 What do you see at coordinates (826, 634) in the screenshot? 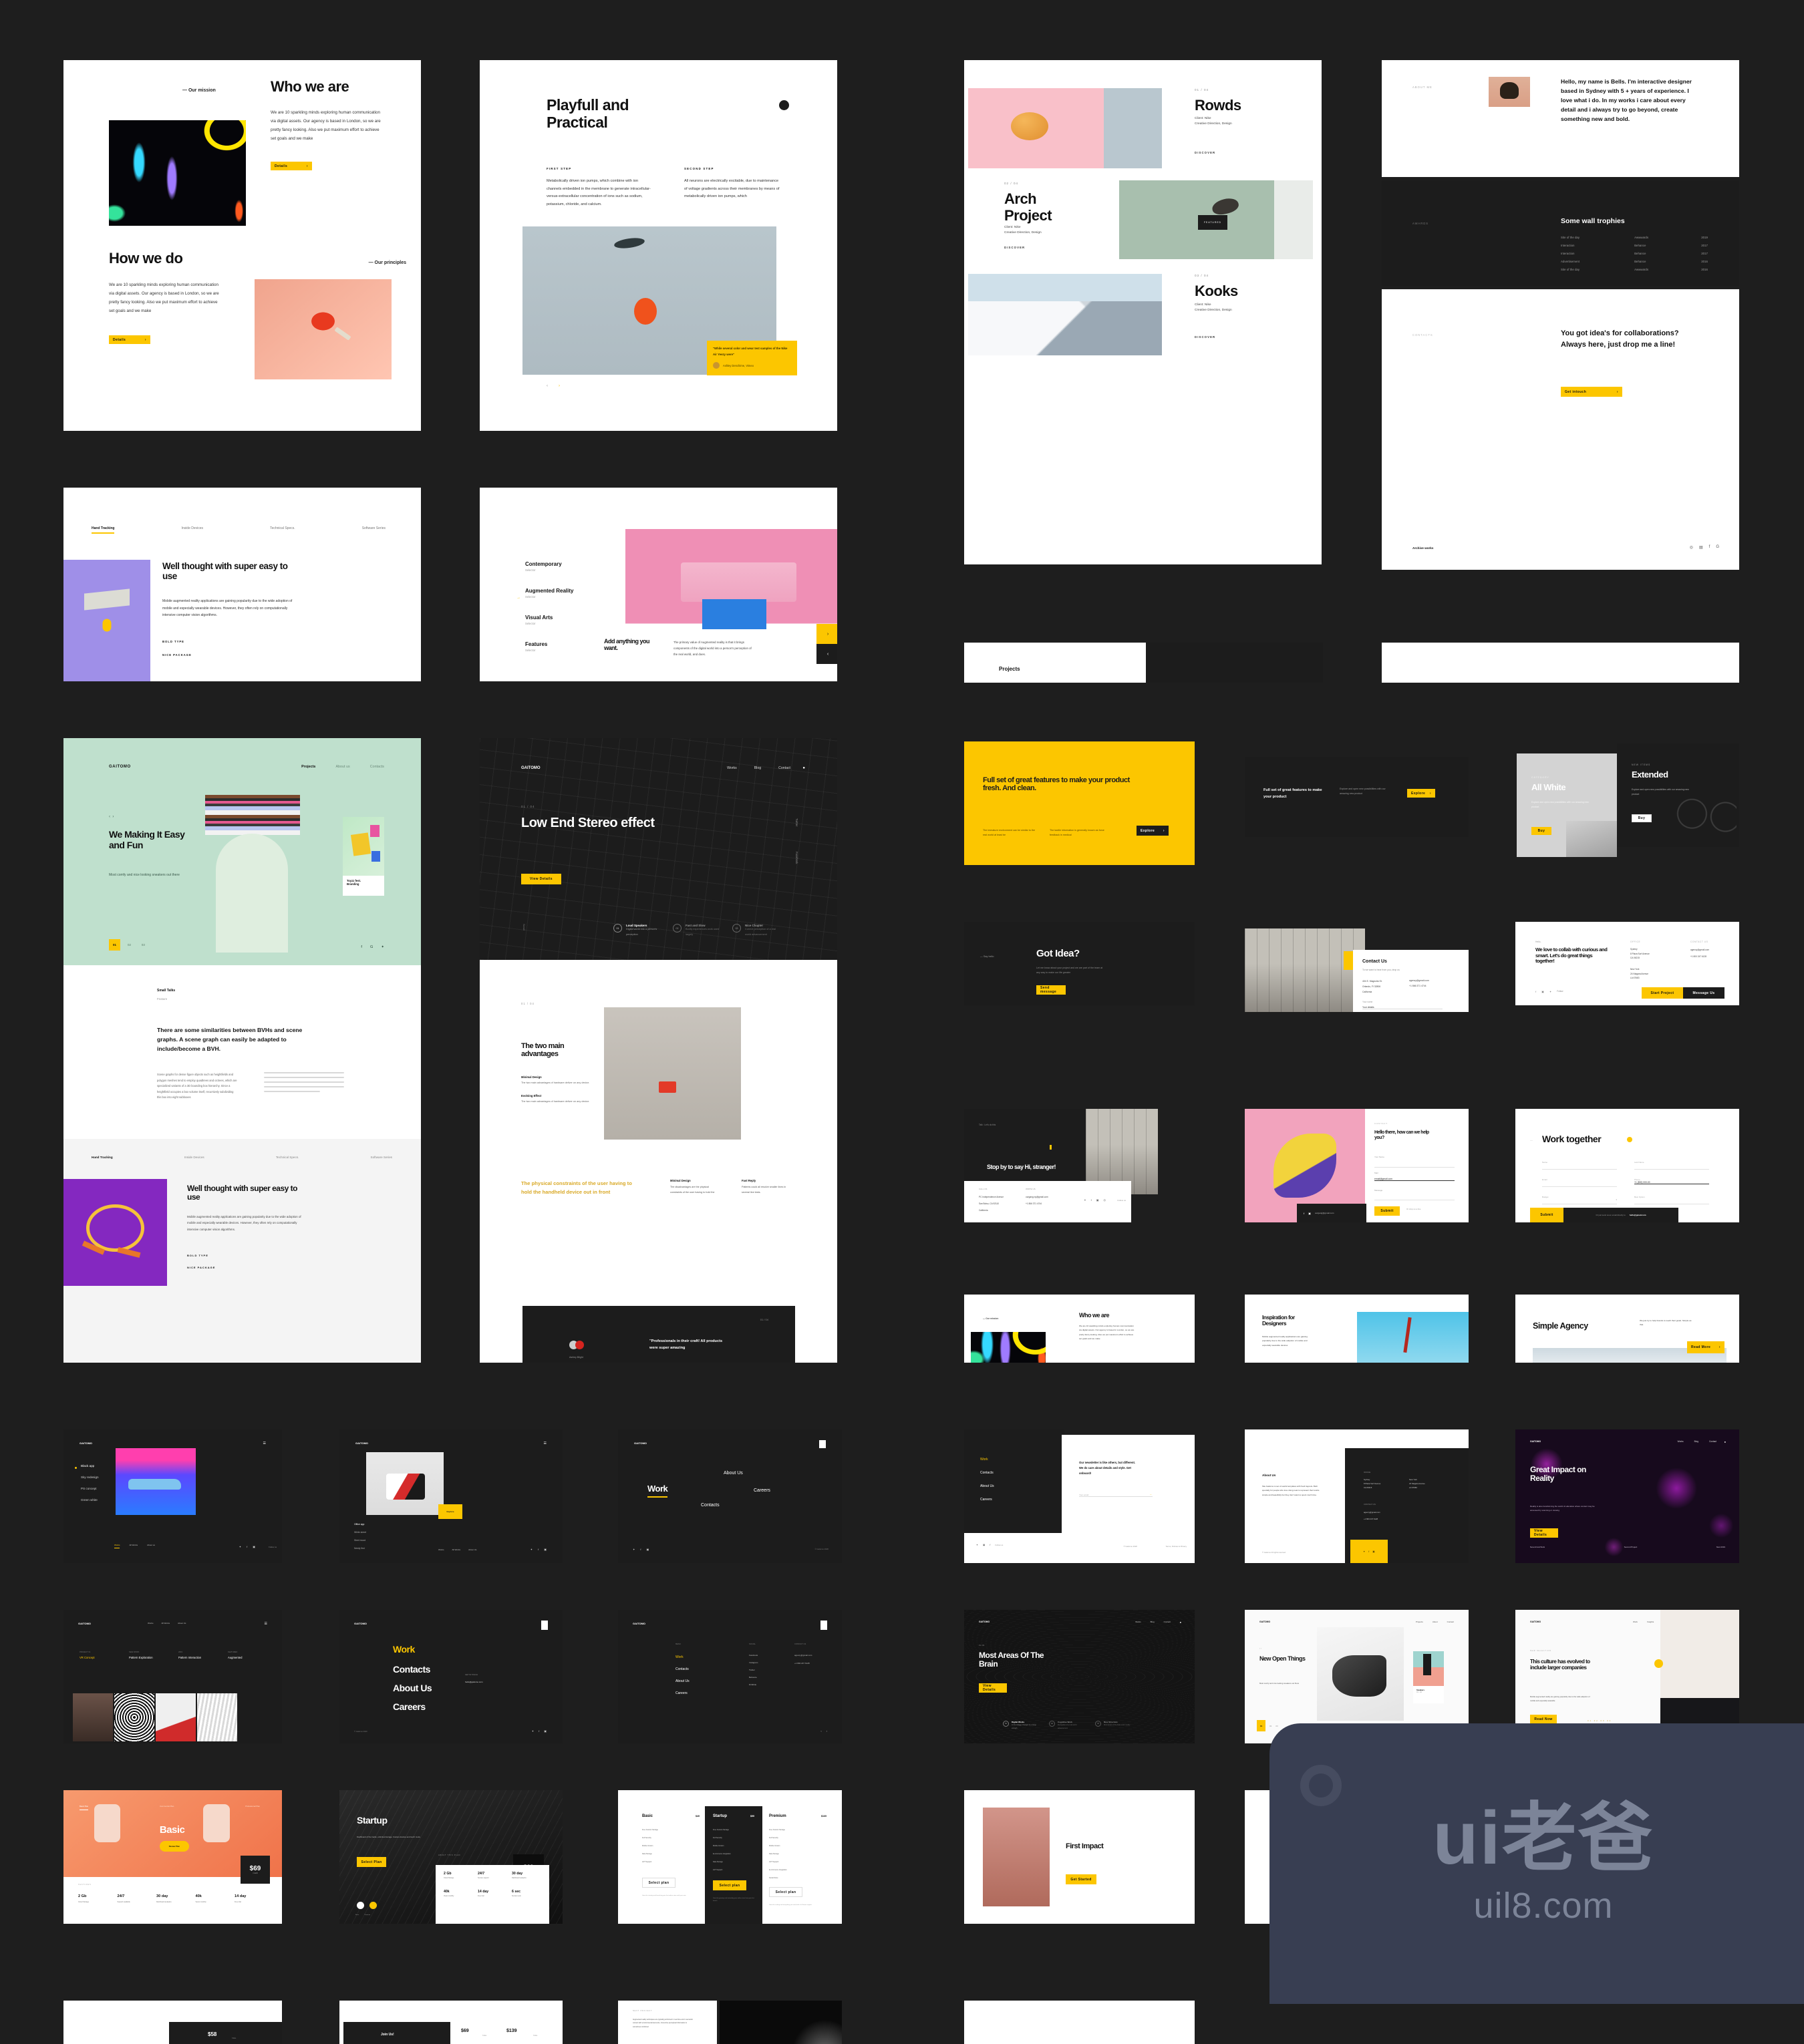
I see `categories-next-button: ›` at bounding box center [826, 634].